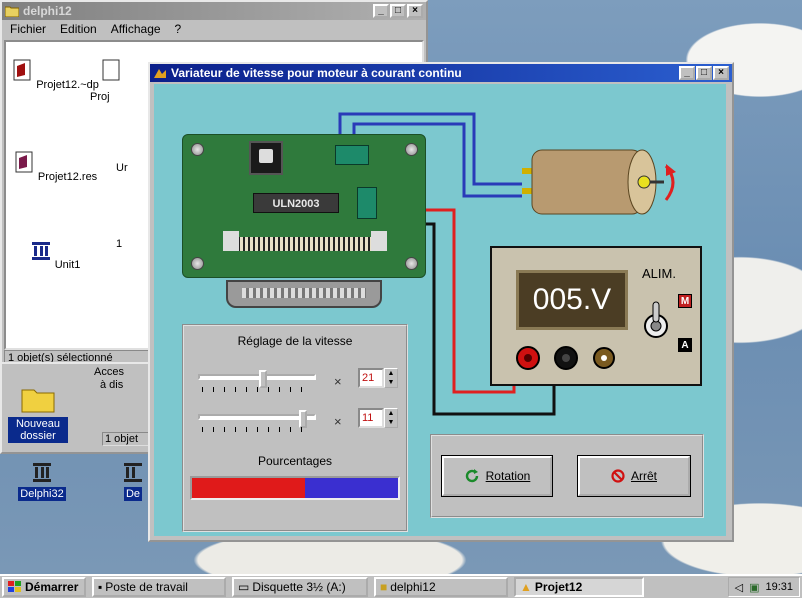  What do you see at coordinates (100, 97) in the screenshot?
I see `file-label: Proj` at bounding box center [100, 97].